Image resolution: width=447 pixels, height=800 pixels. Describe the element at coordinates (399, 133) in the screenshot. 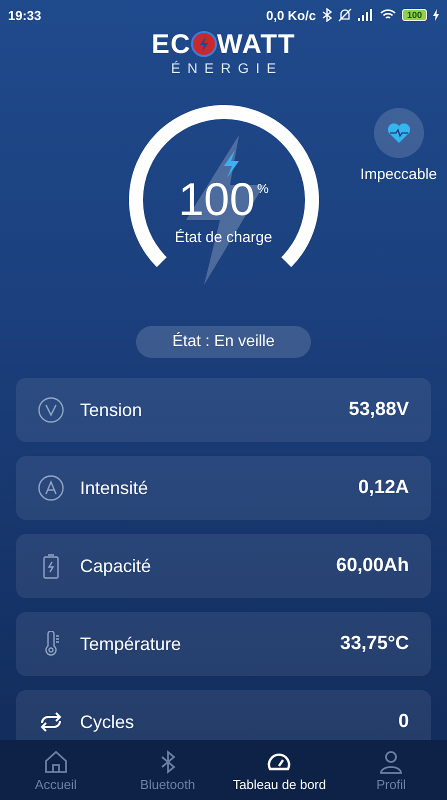

I see `heart-pulse-icon` at that location.